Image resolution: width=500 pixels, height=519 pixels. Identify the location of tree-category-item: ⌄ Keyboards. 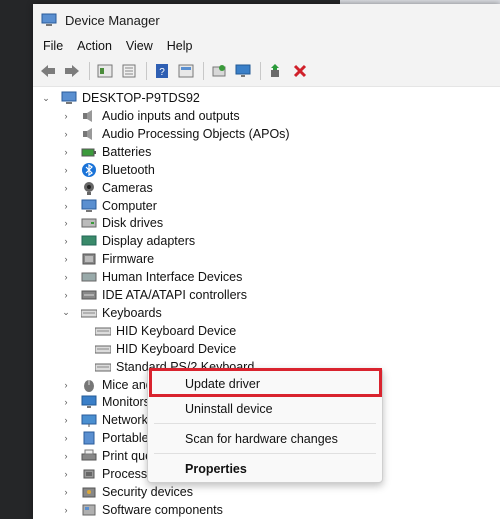
(111, 313).